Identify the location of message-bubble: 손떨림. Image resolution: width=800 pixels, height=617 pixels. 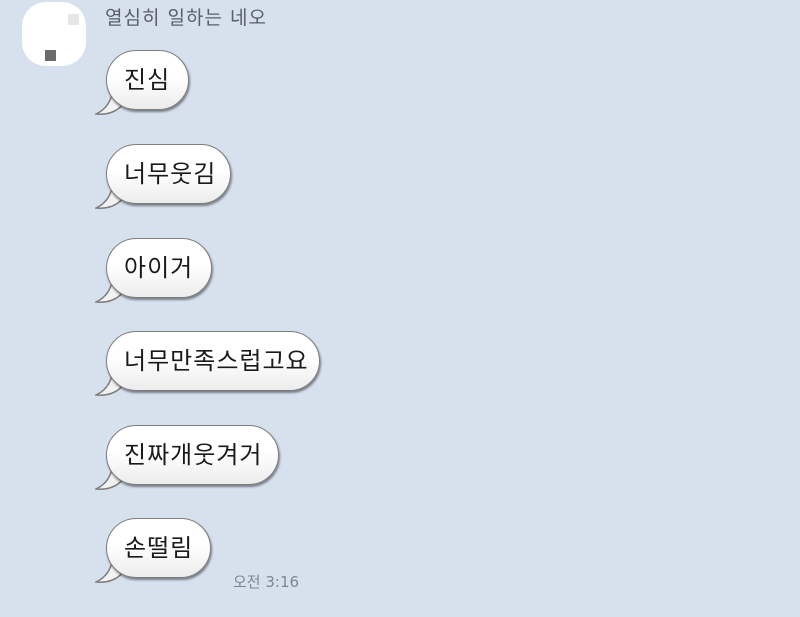
(158, 548).